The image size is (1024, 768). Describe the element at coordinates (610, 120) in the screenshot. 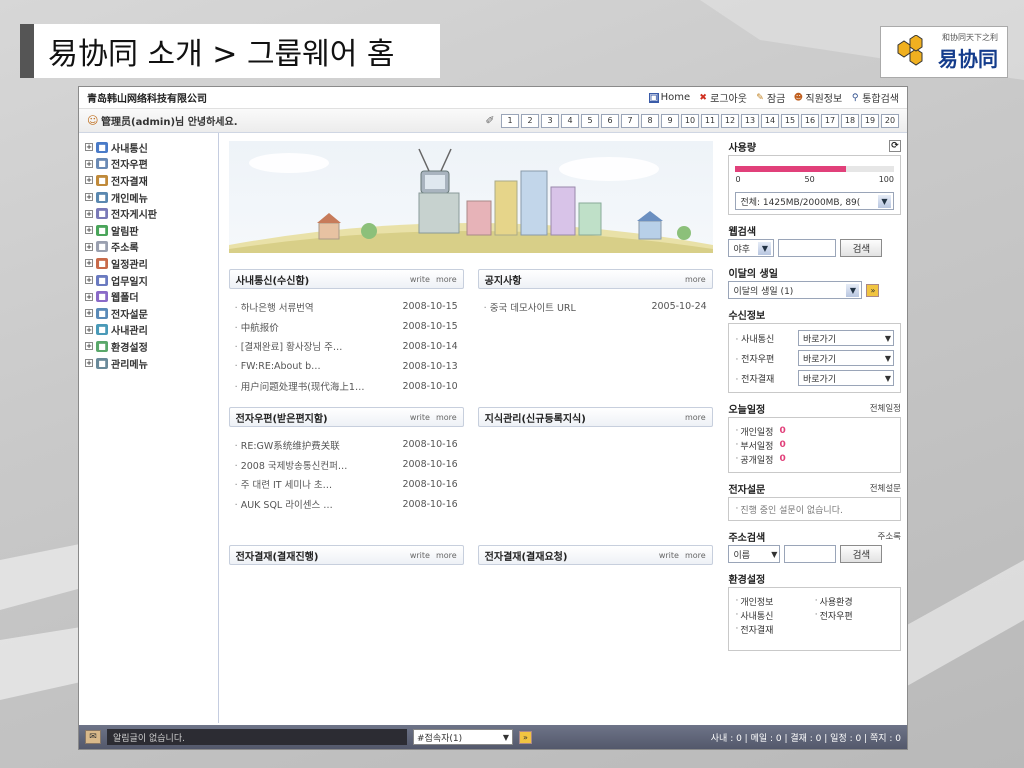

I see `page-button: 6` at that location.